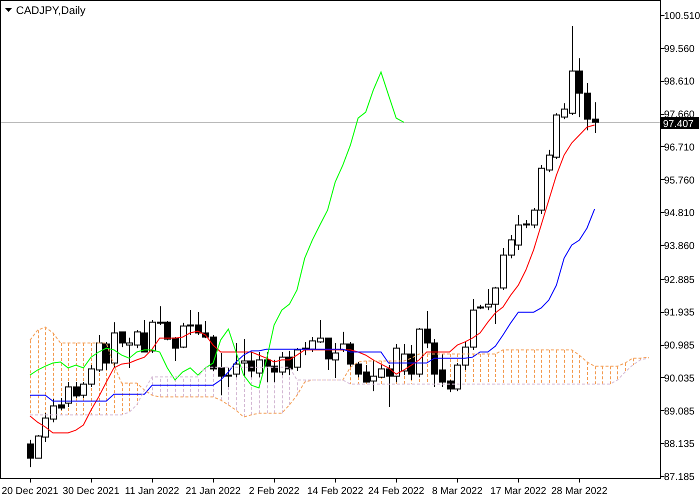  What do you see at coordinates (91, 491) in the screenshot?
I see `date-label: 30 Dec 2021` at bounding box center [91, 491].